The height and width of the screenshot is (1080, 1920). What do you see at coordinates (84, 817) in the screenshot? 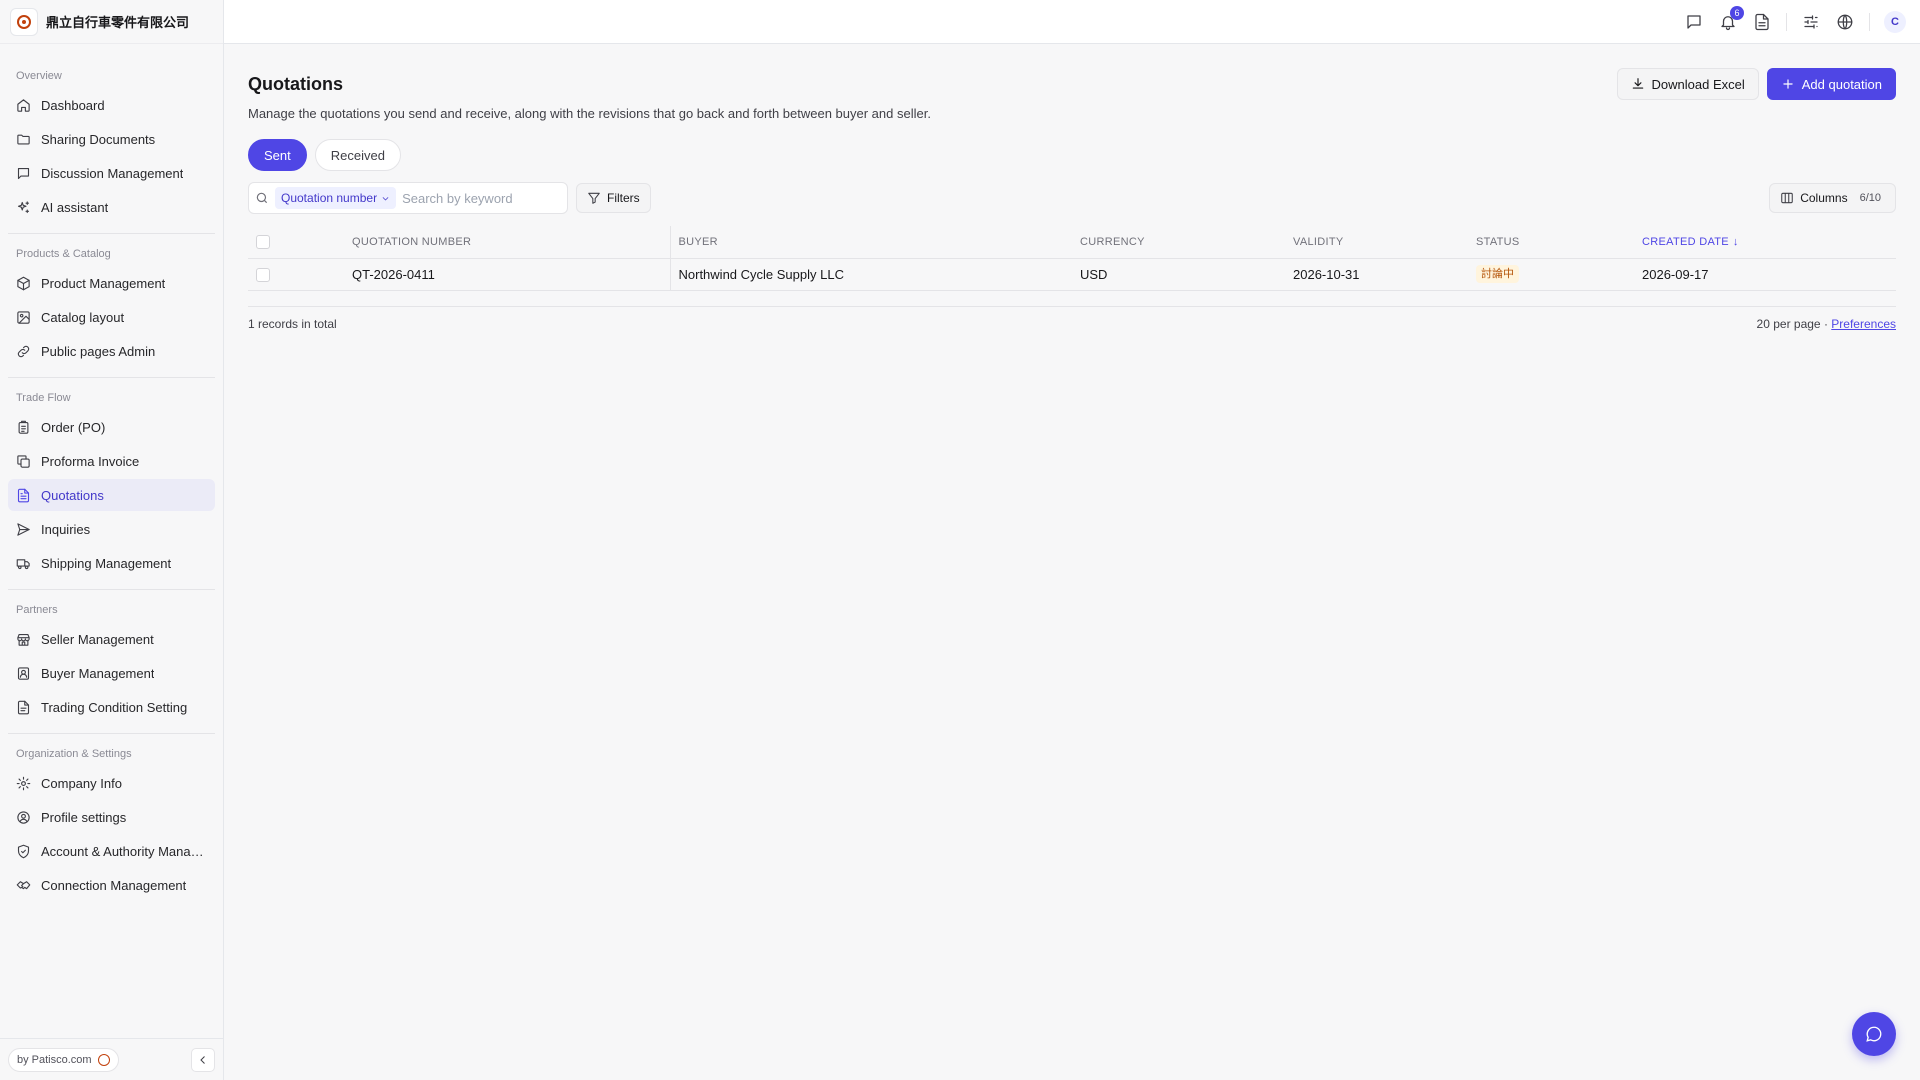
I see `sidebar-item-label: Profile settings` at bounding box center [84, 817].